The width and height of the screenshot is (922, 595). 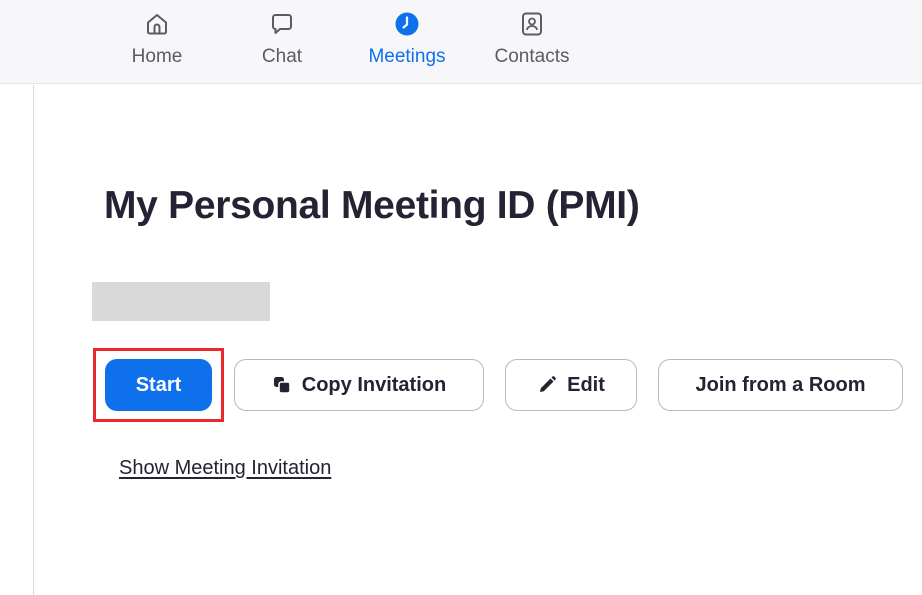 What do you see at coordinates (157, 43) in the screenshot?
I see `tab-home: Home` at bounding box center [157, 43].